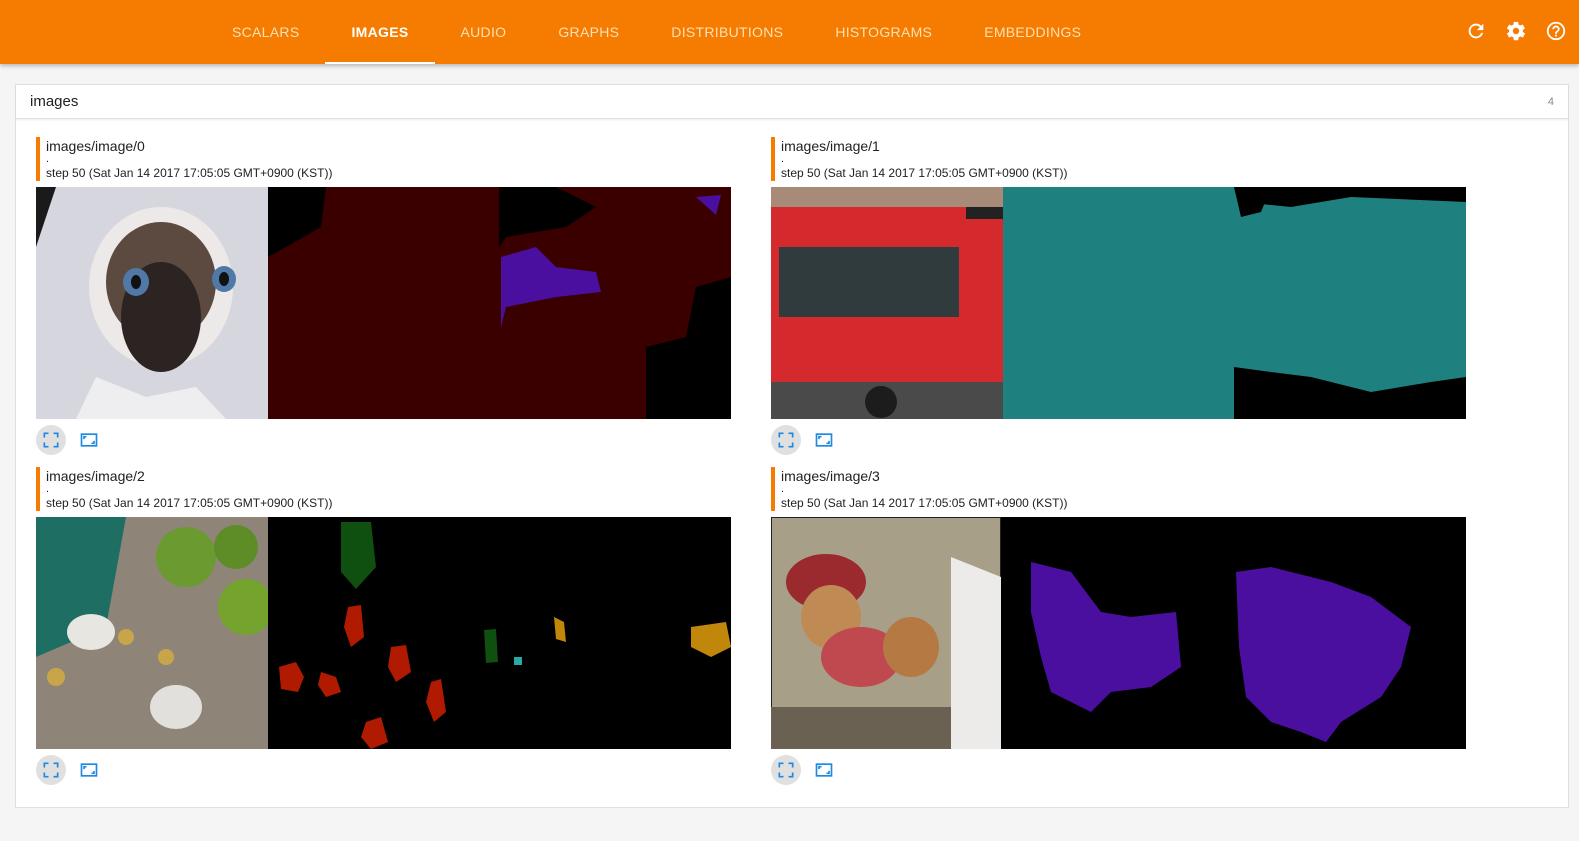  Describe the element at coordinates (727, 32) in the screenshot. I see `tab-distributions: DISTRIBUTIONS` at that location.